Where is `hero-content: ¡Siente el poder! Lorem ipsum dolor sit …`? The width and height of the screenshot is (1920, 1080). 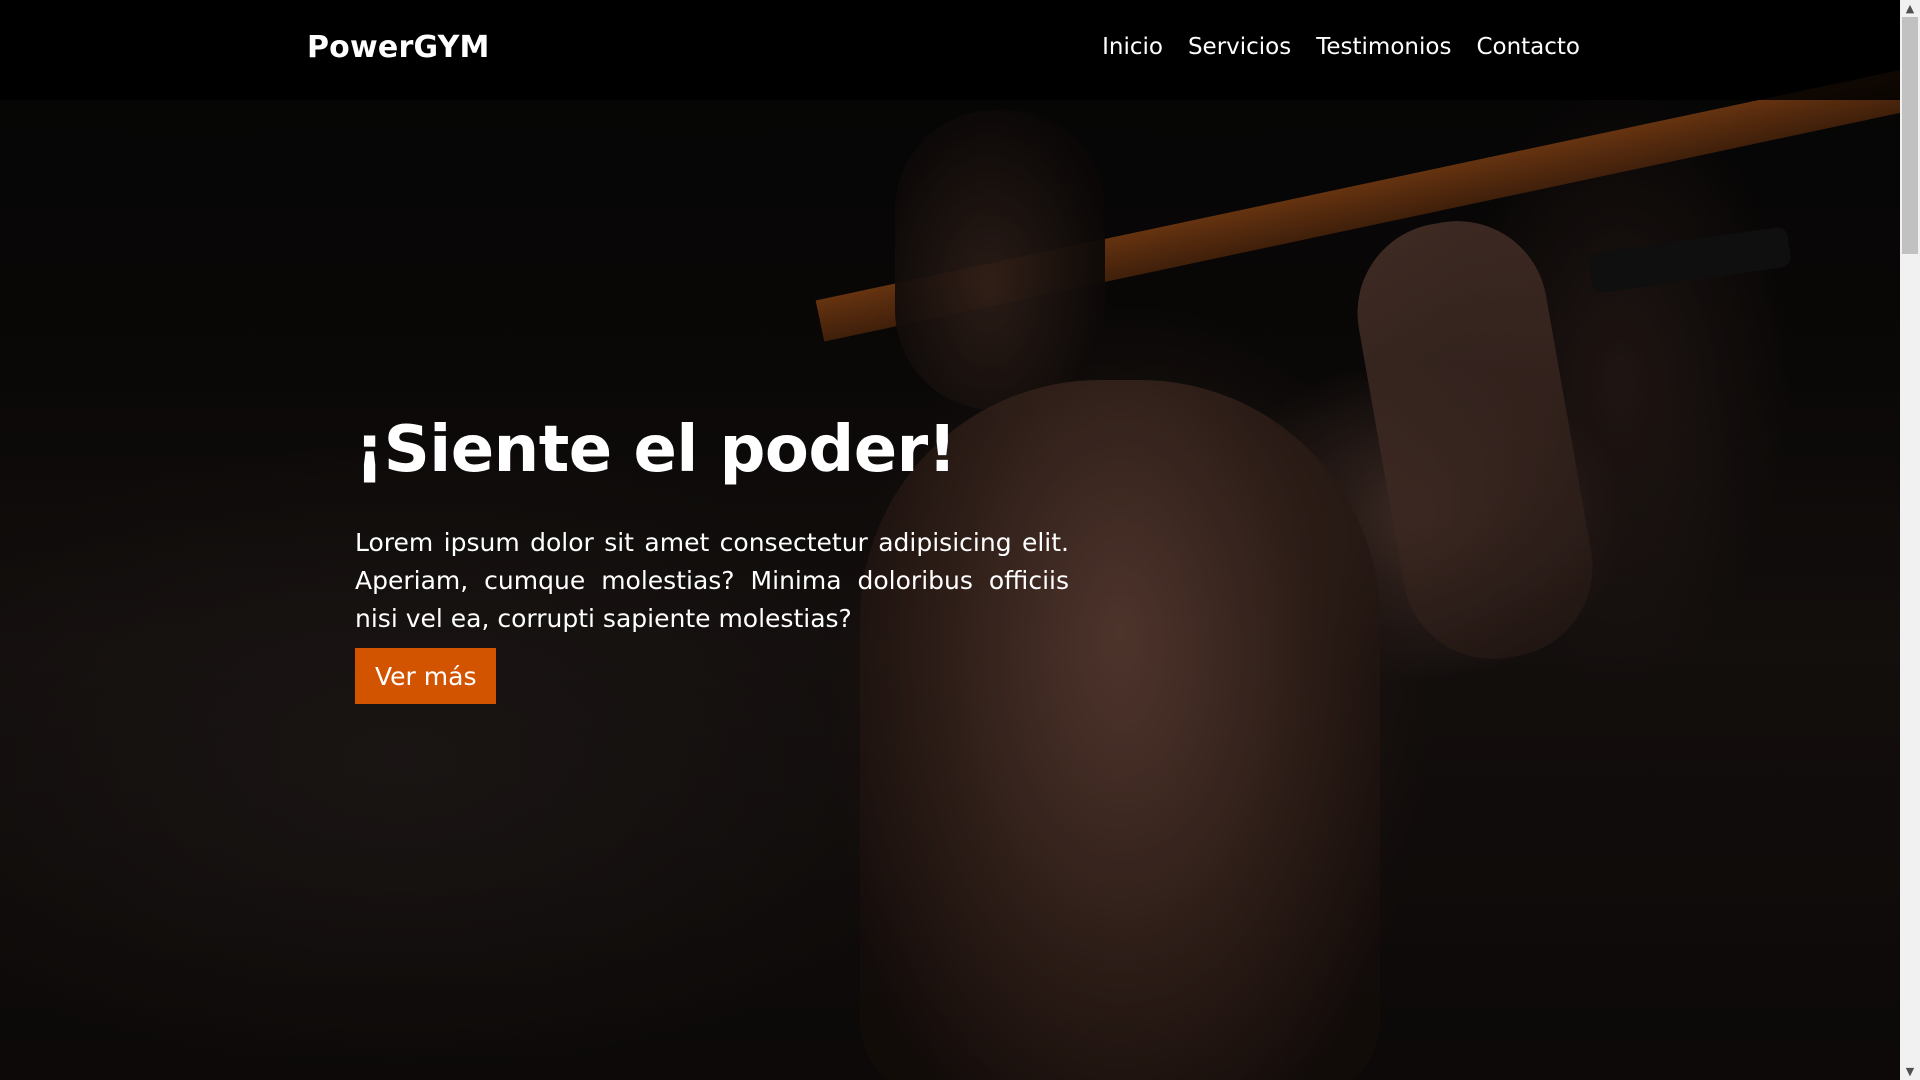
hero-content: ¡Siente el poder! Lorem ipsum dolor sit … is located at coordinates (712, 557).